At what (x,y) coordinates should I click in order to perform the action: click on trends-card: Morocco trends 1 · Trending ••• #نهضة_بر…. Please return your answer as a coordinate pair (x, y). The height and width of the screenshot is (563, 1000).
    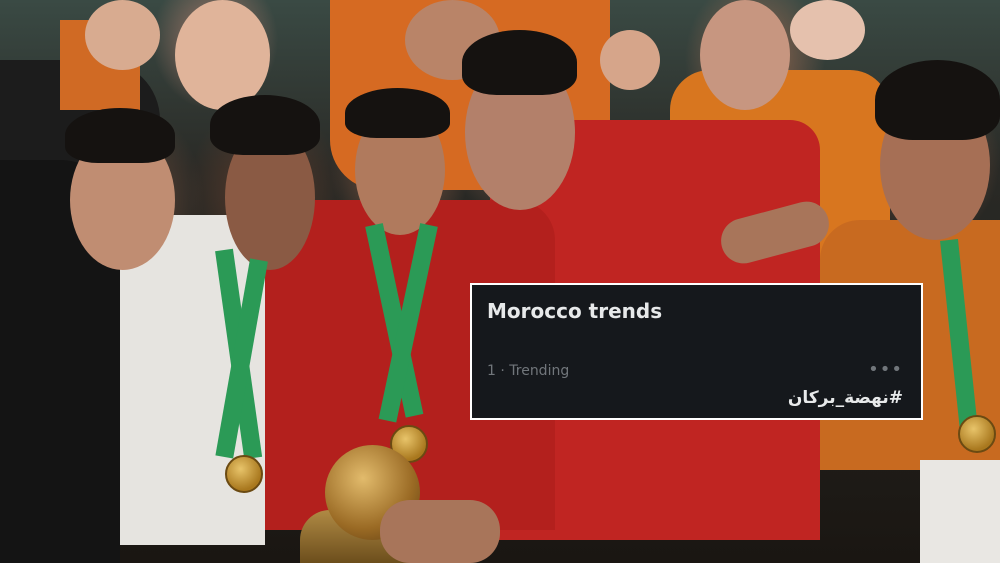
    Looking at the image, I should click on (696, 351).